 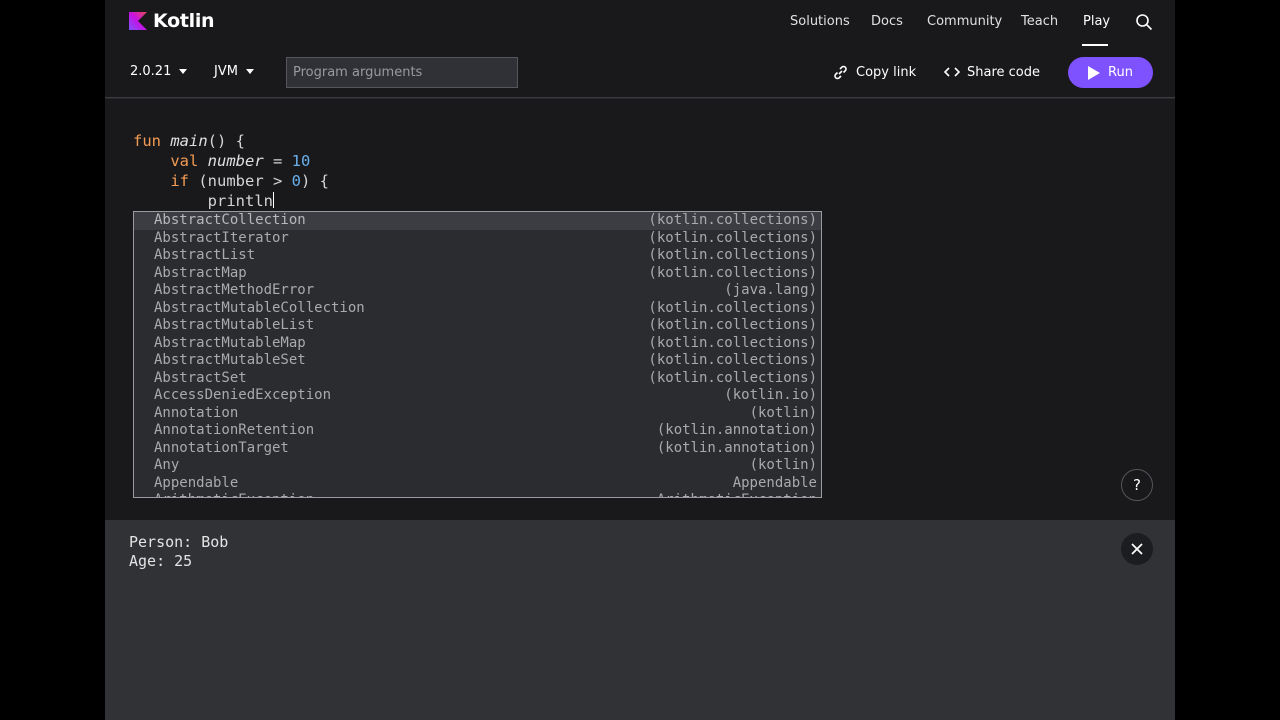 What do you see at coordinates (1096, 21) in the screenshot?
I see `nav-play: Play` at bounding box center [1096, 21].